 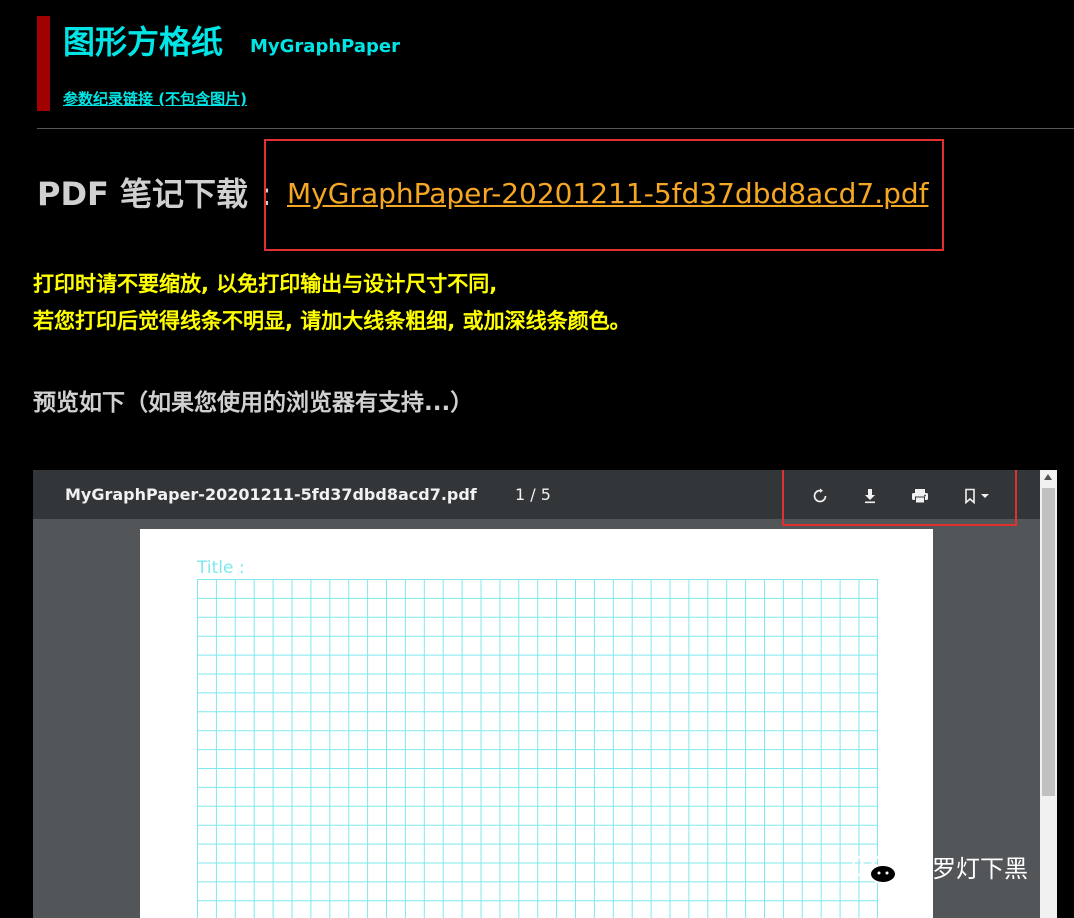 I want to click on page-title: 图形方格纸, so click(x=143, y=42).